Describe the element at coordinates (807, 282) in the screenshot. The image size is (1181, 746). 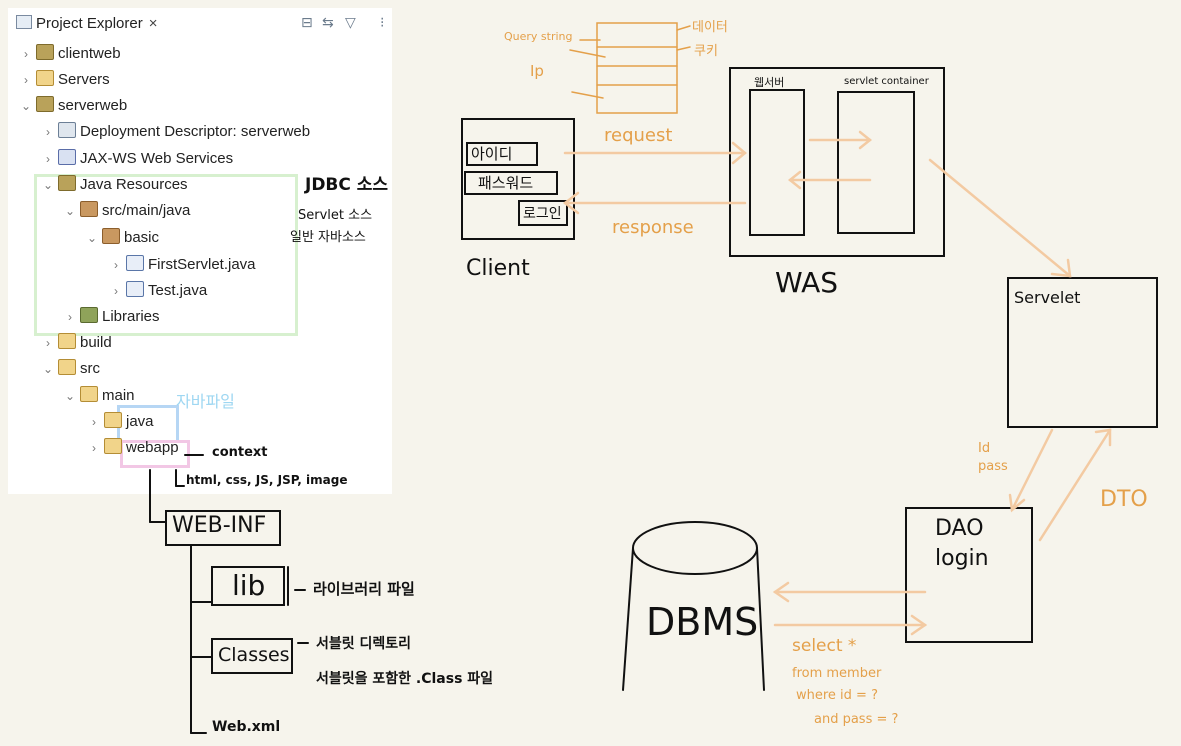
I see `was-label: WAS` at that location.